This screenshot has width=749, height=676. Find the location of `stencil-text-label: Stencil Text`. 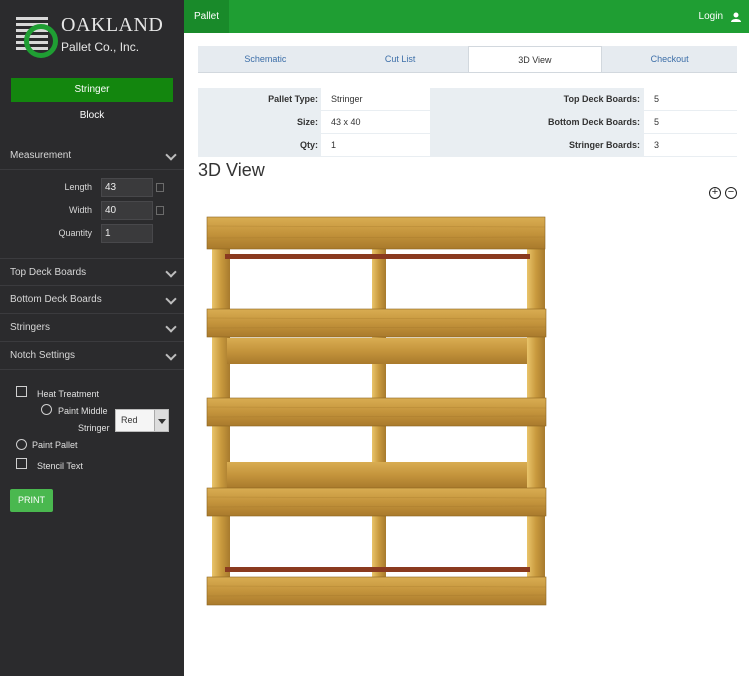

stencil-text-label: Stencil Text is located at coordinates (60, 466).